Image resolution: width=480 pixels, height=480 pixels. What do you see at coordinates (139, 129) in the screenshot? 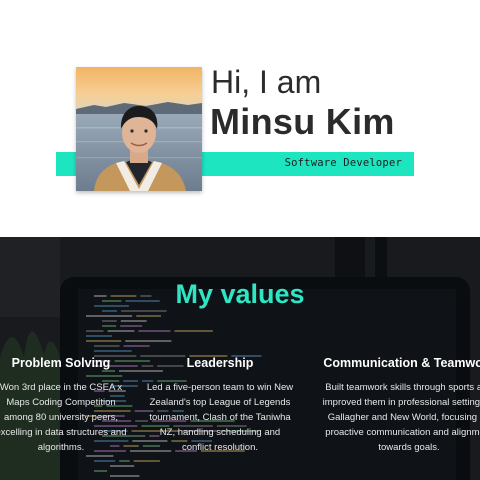
I see `profile-photo` at bounding box center [139, 129].